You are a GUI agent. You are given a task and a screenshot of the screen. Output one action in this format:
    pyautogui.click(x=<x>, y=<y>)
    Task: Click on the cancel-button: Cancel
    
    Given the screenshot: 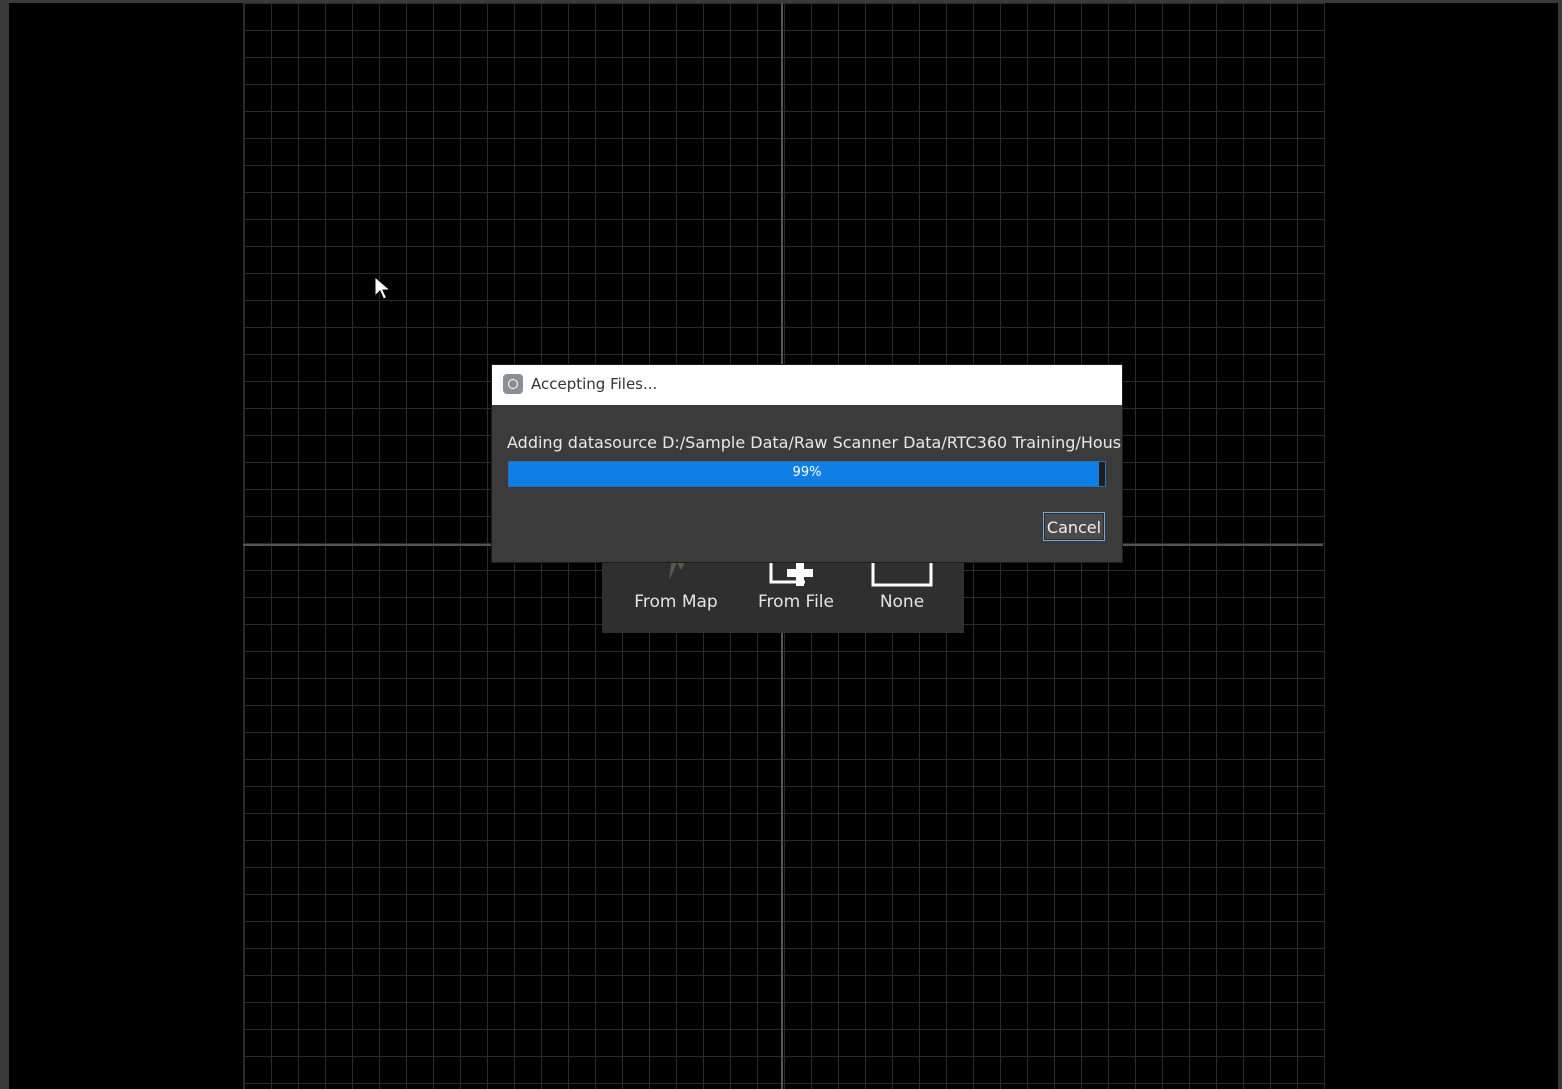 What is the action you would take?
    pyautogui.click(x=1074, y=526)
    